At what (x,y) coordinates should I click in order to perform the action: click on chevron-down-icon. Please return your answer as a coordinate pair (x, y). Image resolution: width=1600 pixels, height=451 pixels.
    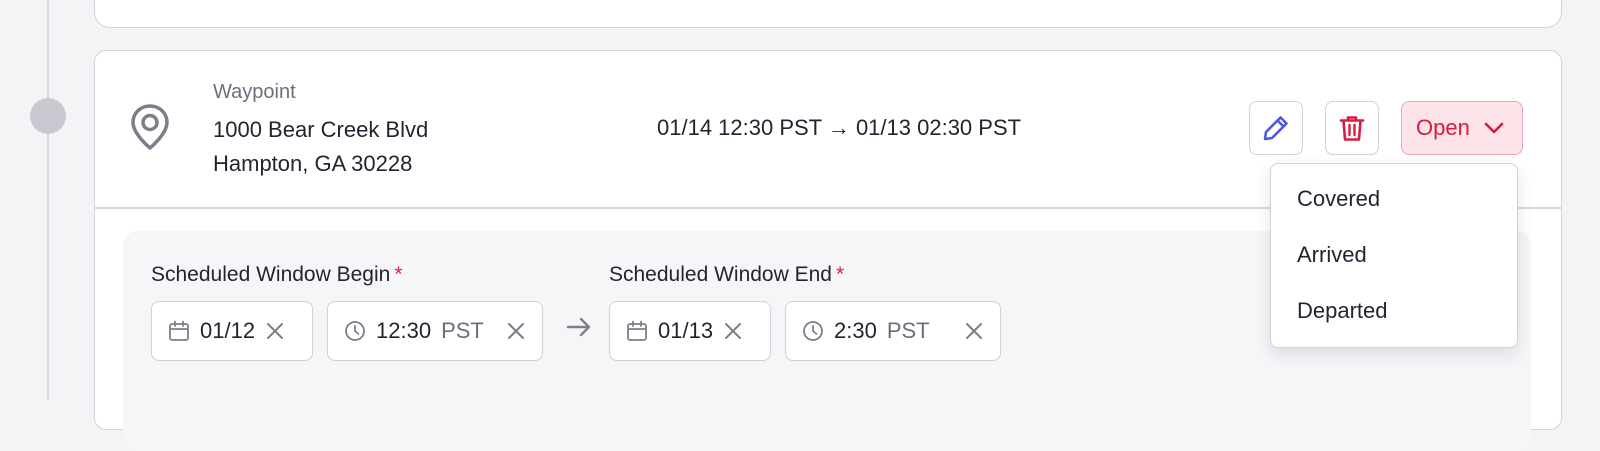
    Looking at the image, I should click on (1494, 128).